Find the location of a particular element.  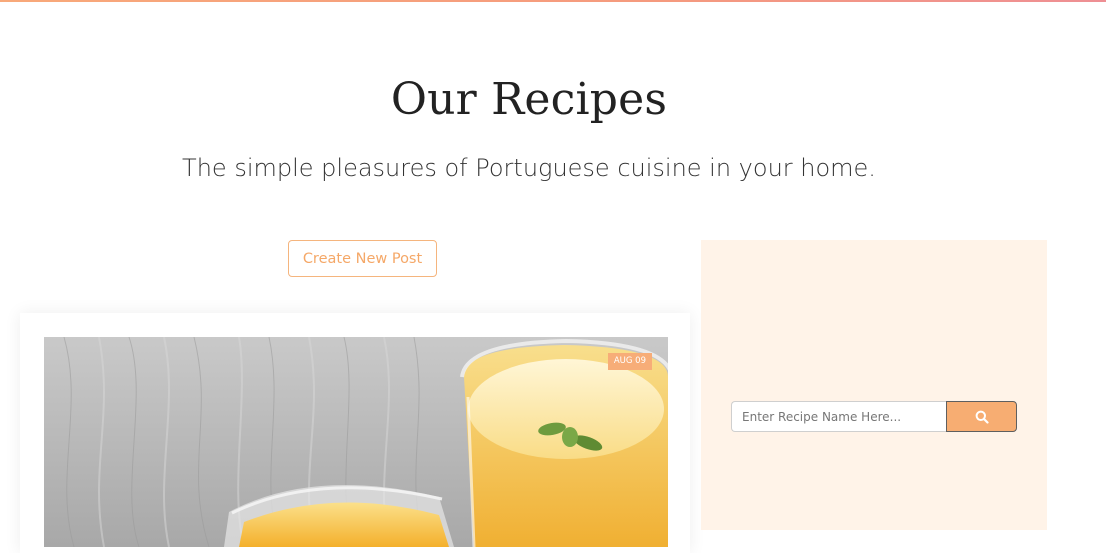

page-title: Our Recipes is located at coordinates (529, 99).